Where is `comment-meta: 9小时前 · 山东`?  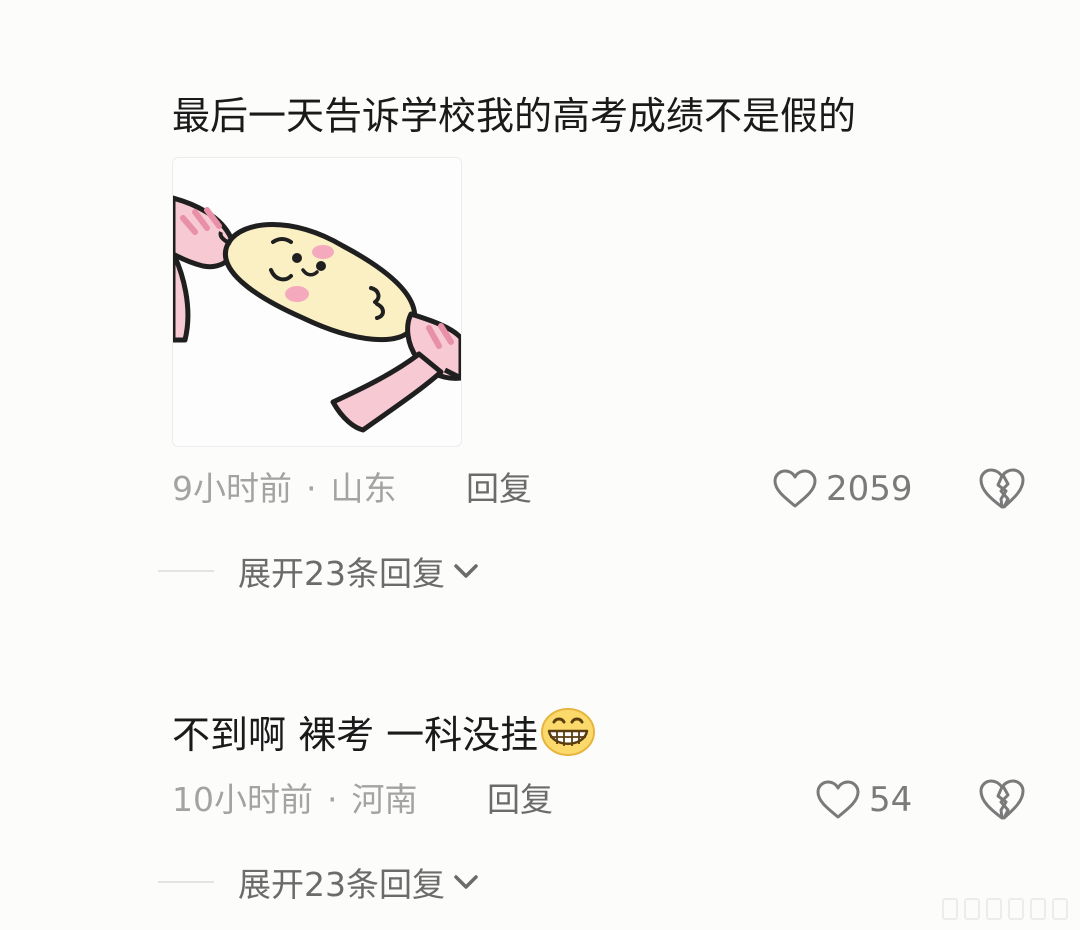
comment-meta: 9小时前 · 山东 is located at coordinates (284, 489).